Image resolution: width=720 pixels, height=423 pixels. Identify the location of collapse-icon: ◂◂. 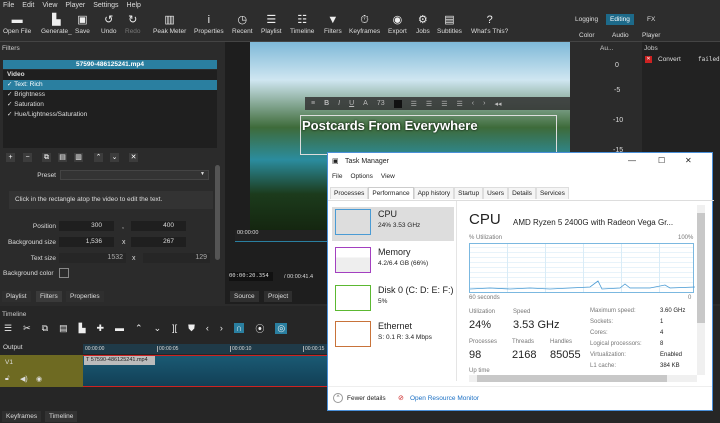
(497, 104).